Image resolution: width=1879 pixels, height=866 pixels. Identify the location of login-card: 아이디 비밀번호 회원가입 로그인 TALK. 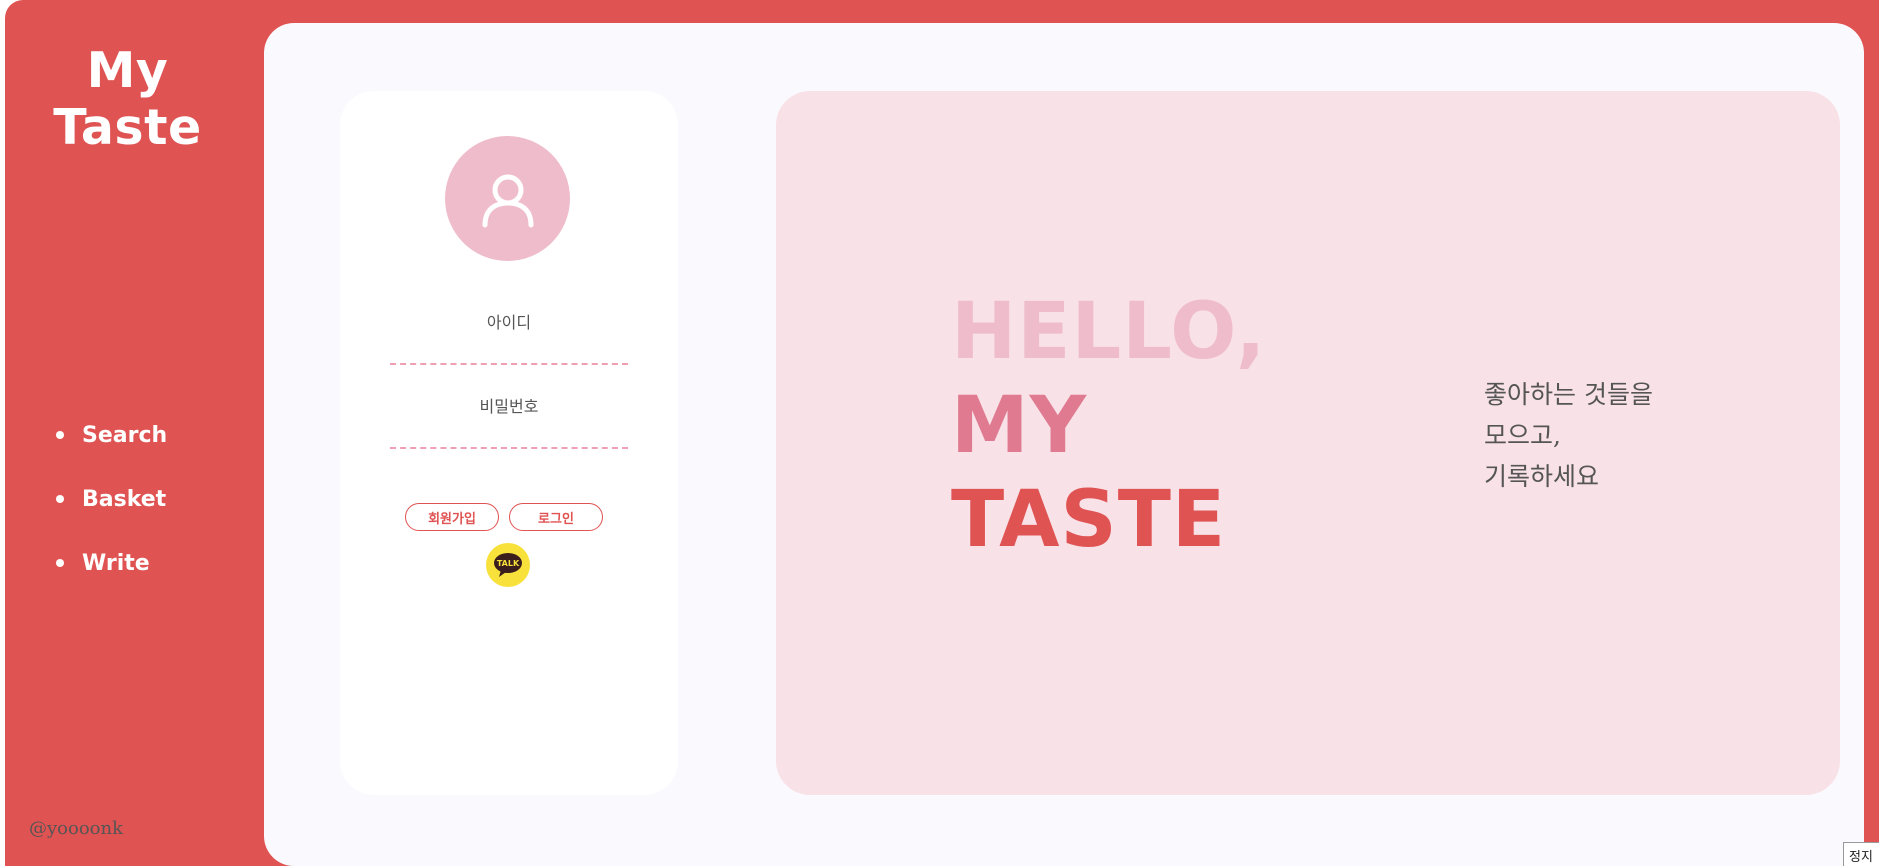
(509, 443).